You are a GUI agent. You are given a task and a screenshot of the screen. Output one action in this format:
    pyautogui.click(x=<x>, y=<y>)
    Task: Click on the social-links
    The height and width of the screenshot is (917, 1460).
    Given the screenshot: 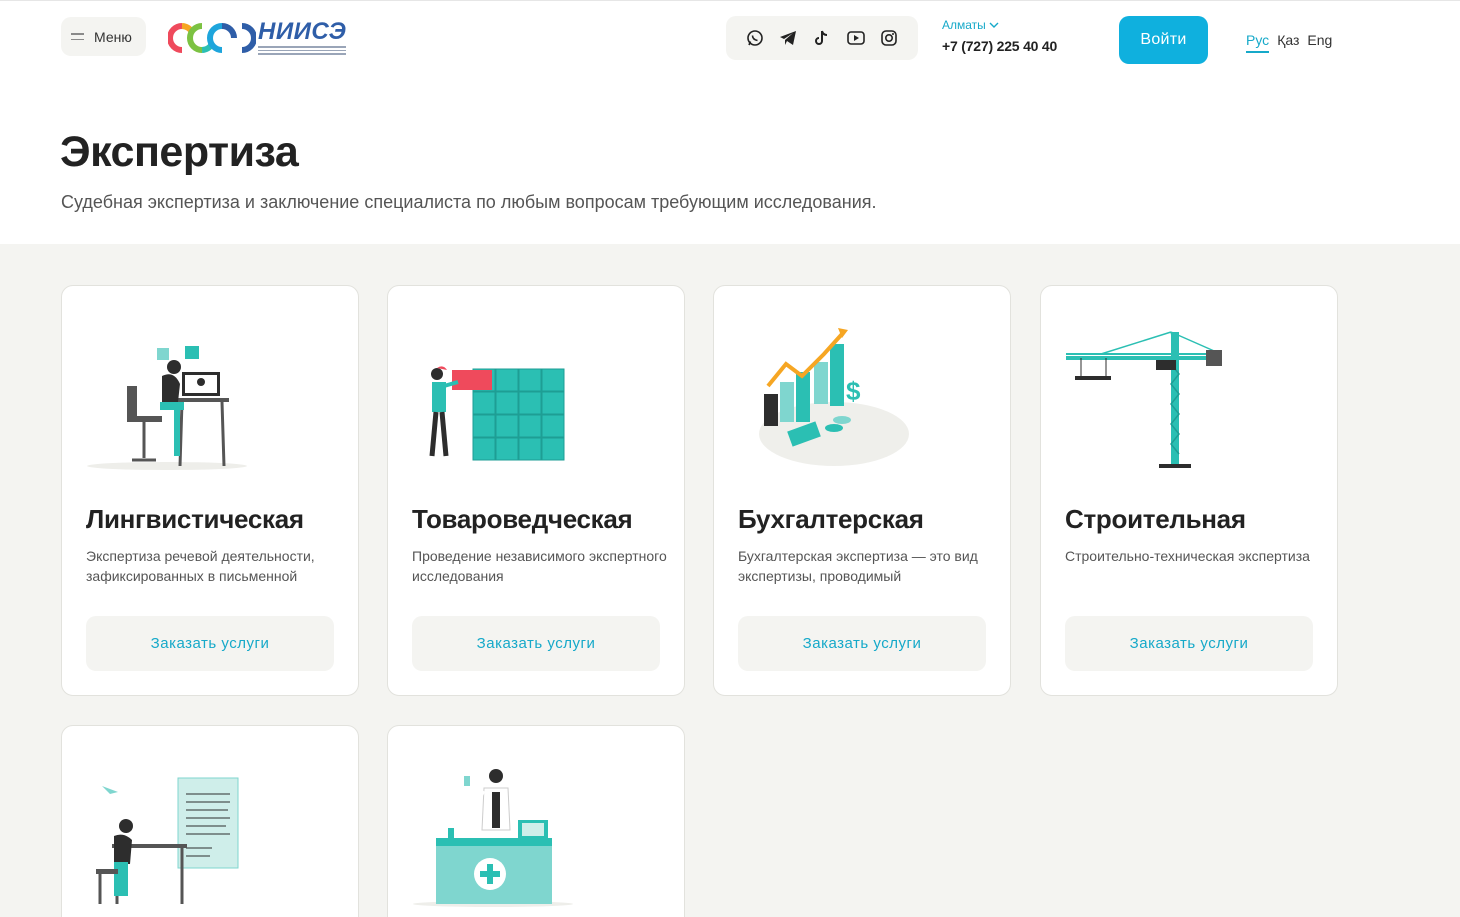 What is the action you would take?
    pyautogui.click(x=822, y=38)
    